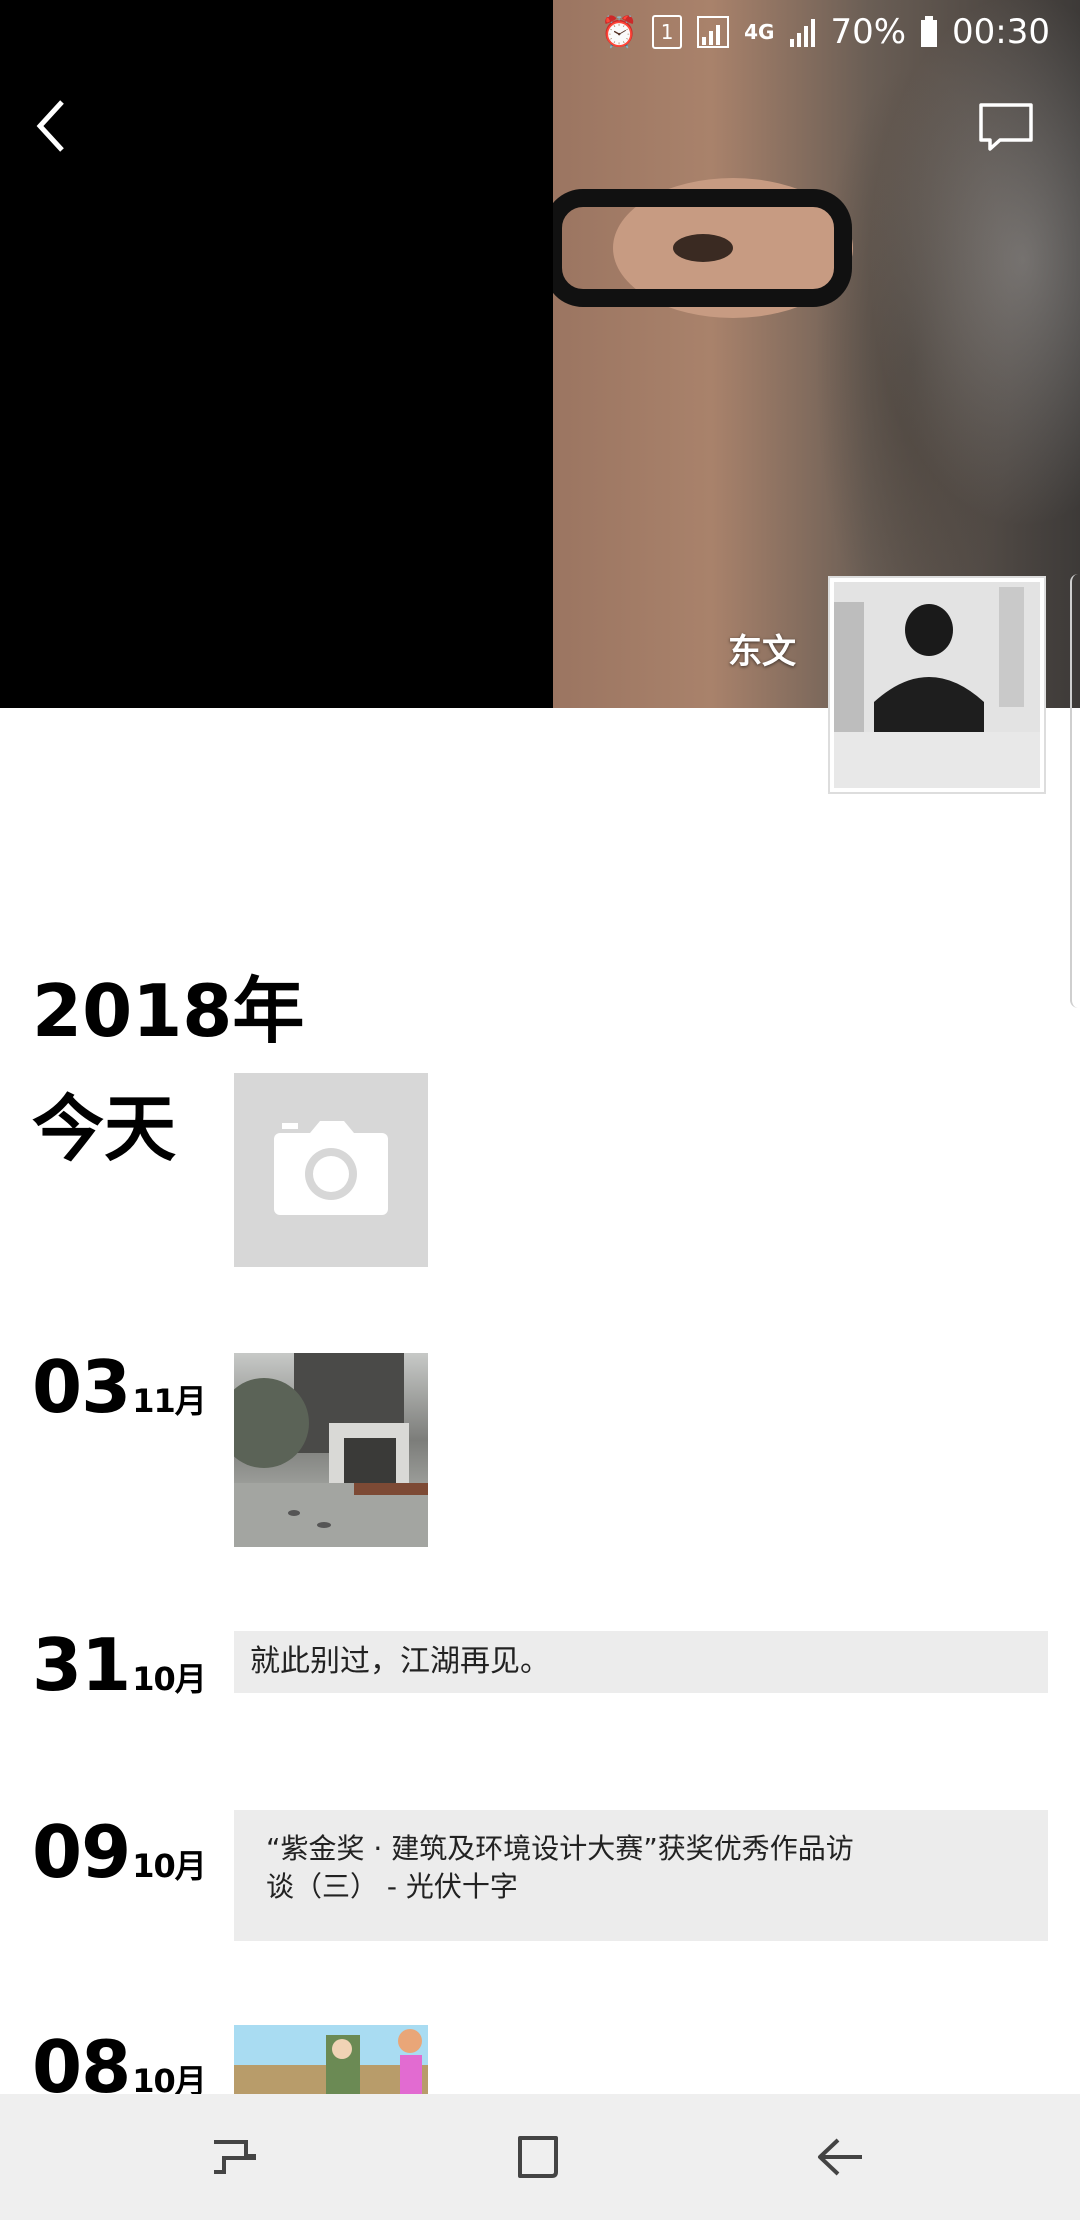  I want to click on entry-day: 09, so click(81, 1852).